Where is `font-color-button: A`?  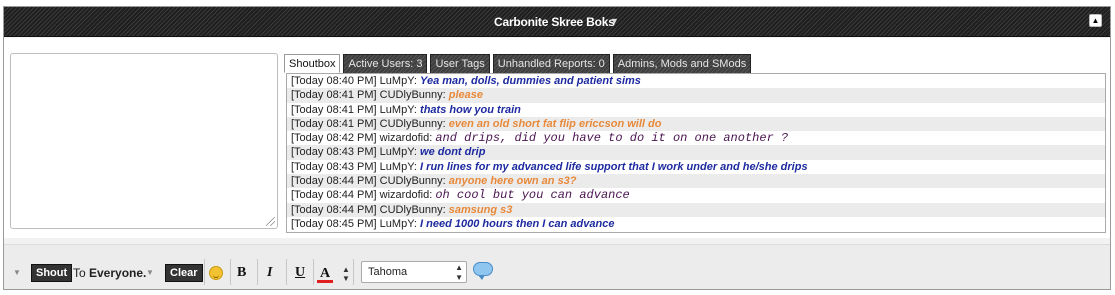 font-color-button: A is located at coordinates (325, 273).